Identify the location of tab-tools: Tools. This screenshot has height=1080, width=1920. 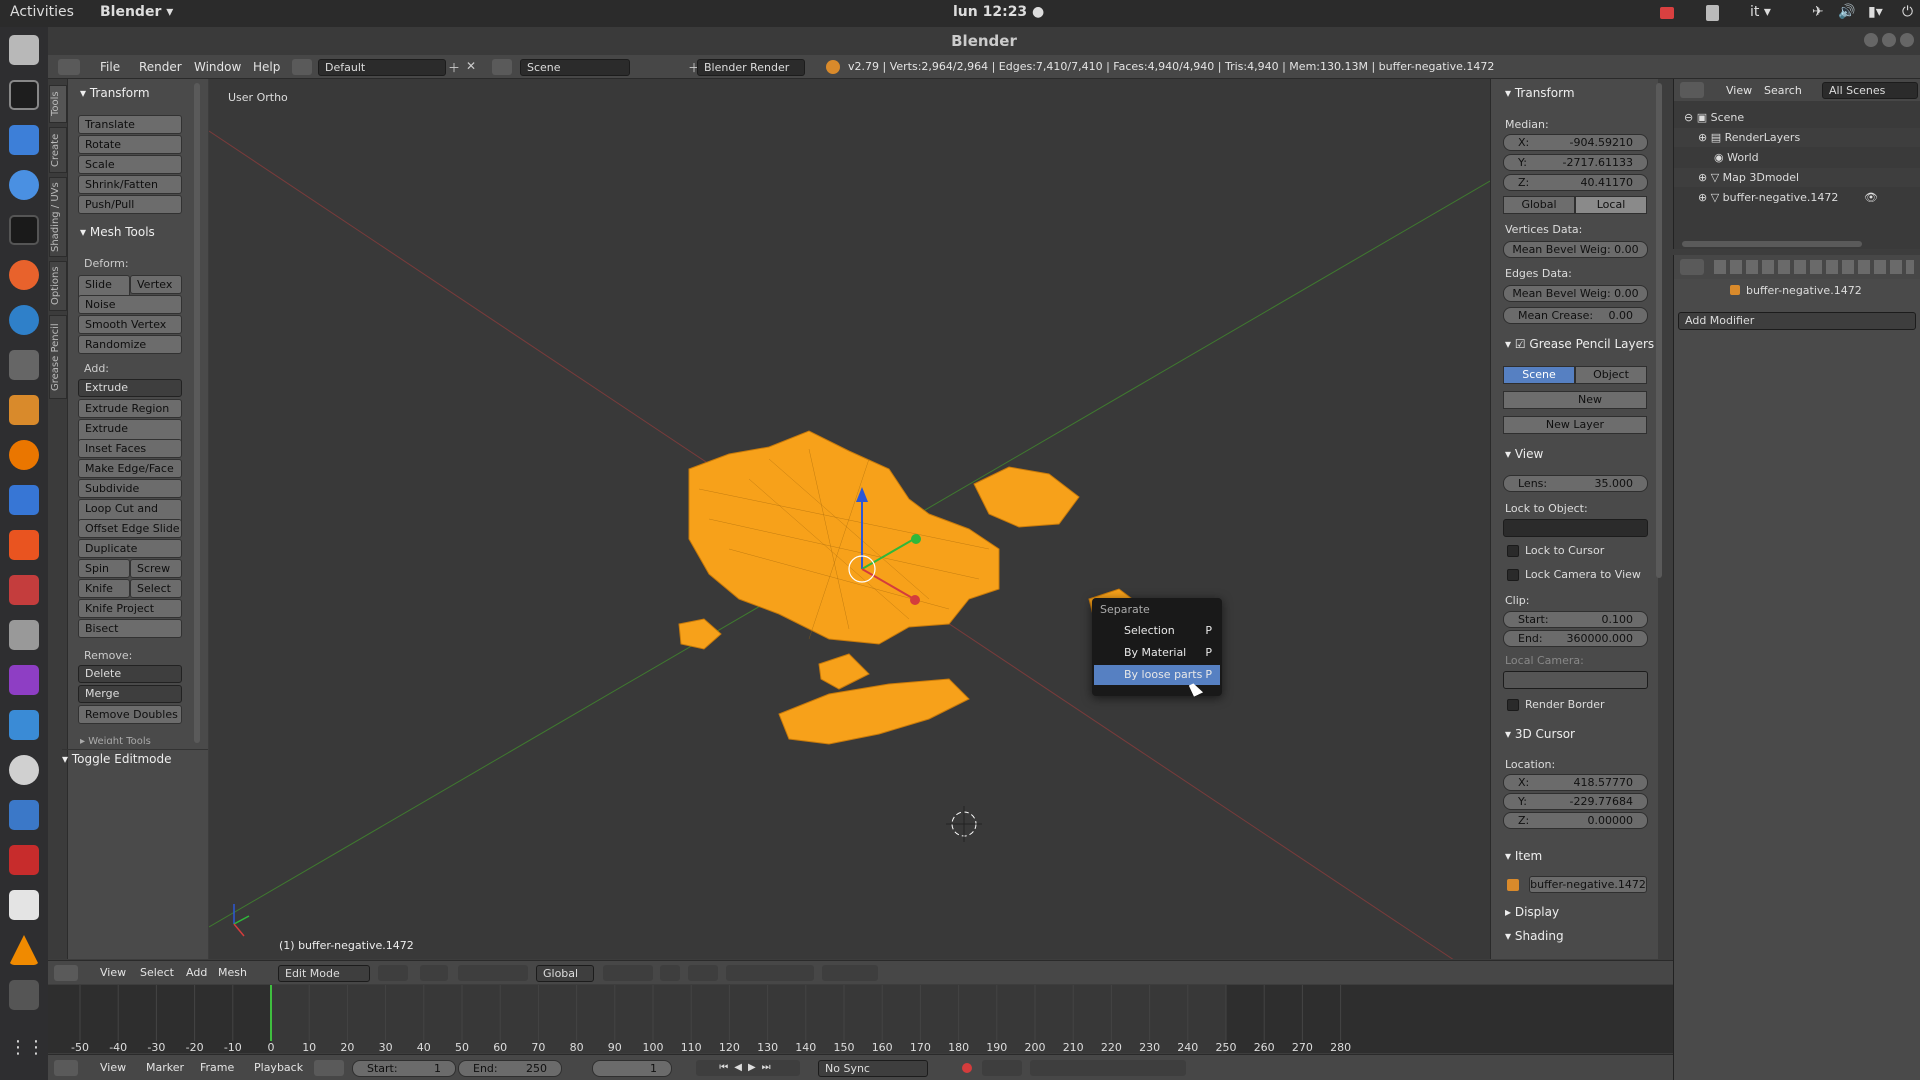
(58, 104).